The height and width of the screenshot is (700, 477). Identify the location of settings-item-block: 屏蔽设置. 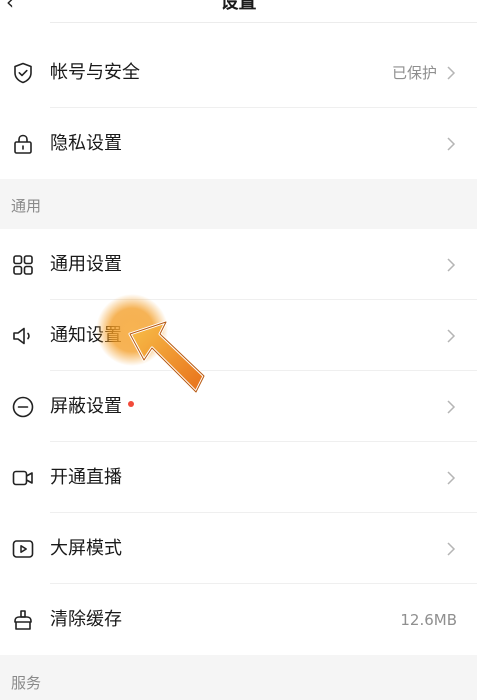
(238, 406).